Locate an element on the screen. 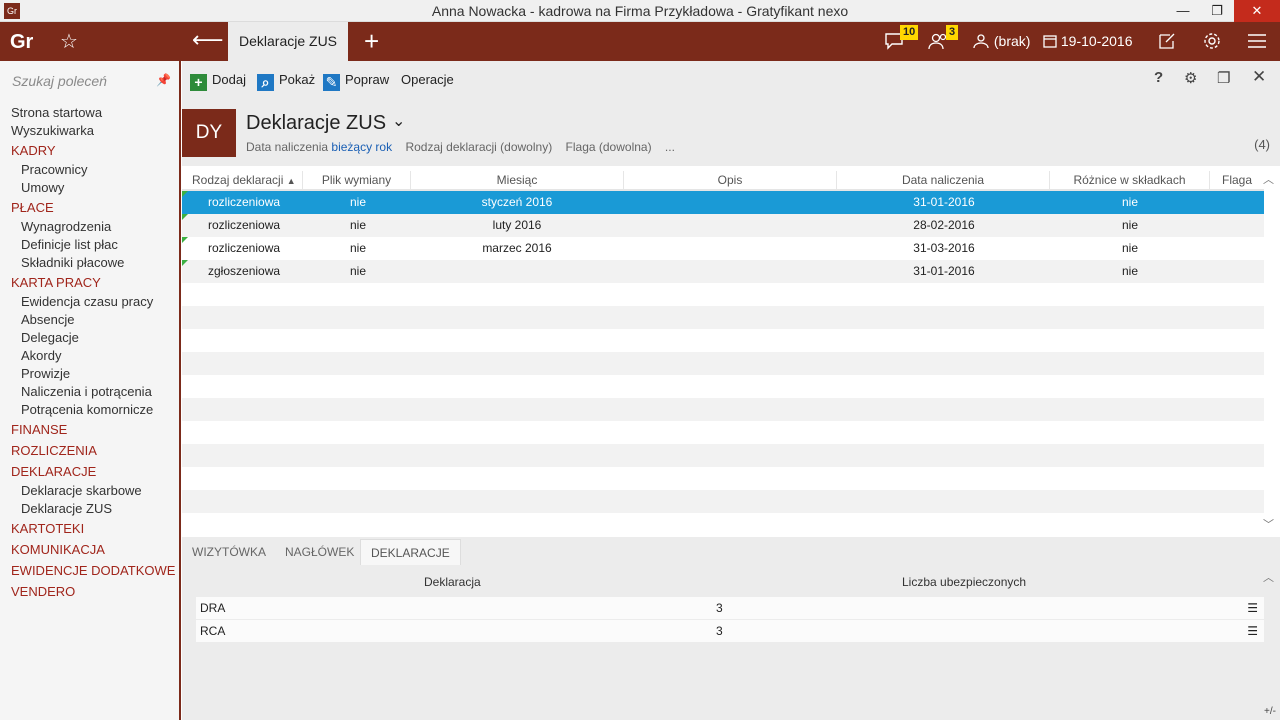 The image size is (1280, 720). sidebar-item: Strona startowa is located at coordinates (89, 113).